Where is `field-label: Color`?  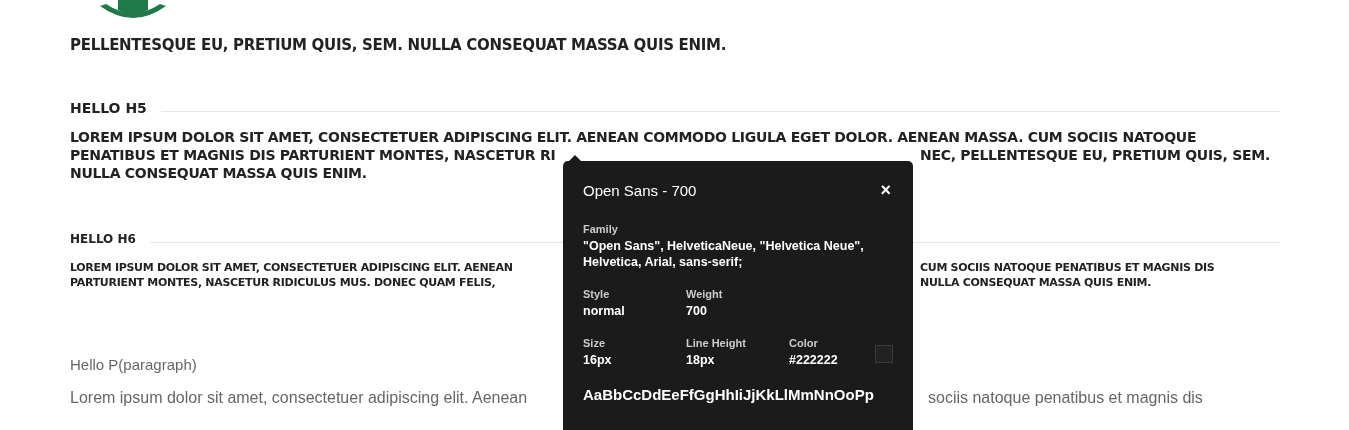
field-label: Color is located at coordinates (803, 343).